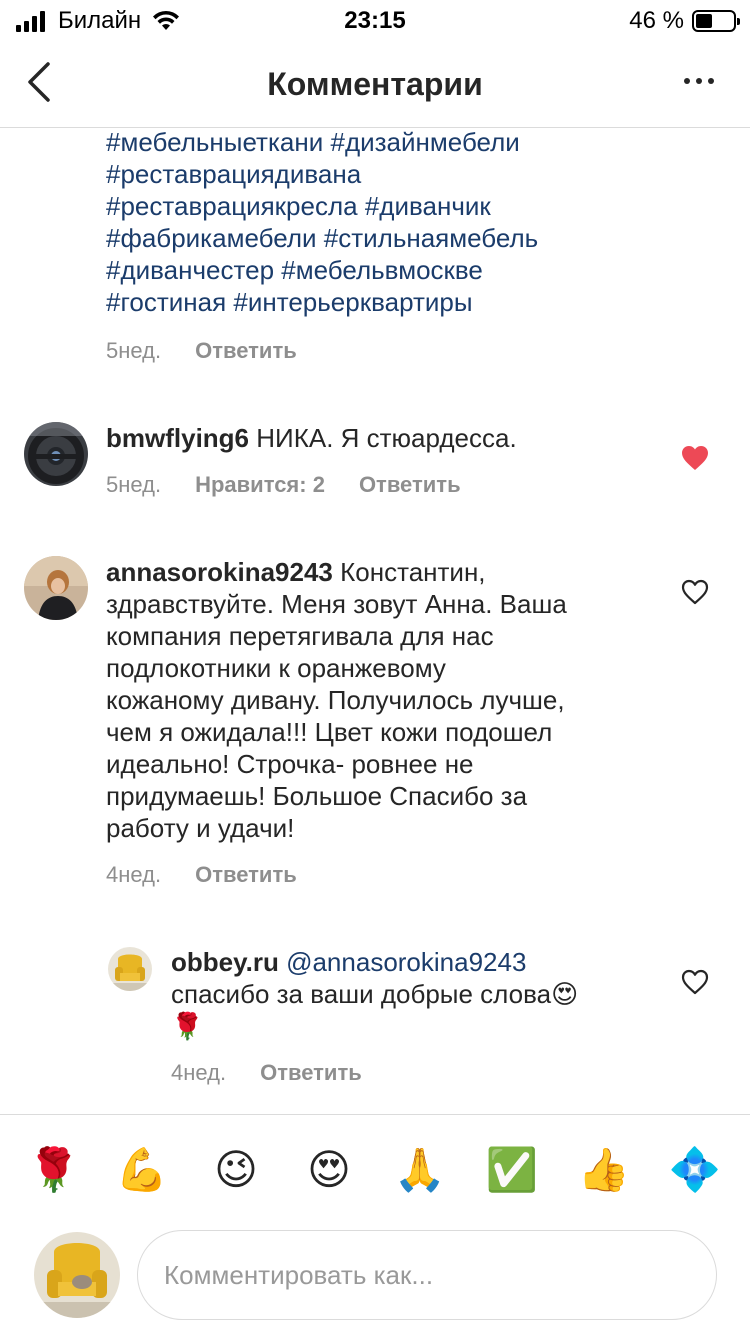 The width and height of the screenshot is (750, 1334). I want to click on comment-input, so click(427, 1275).